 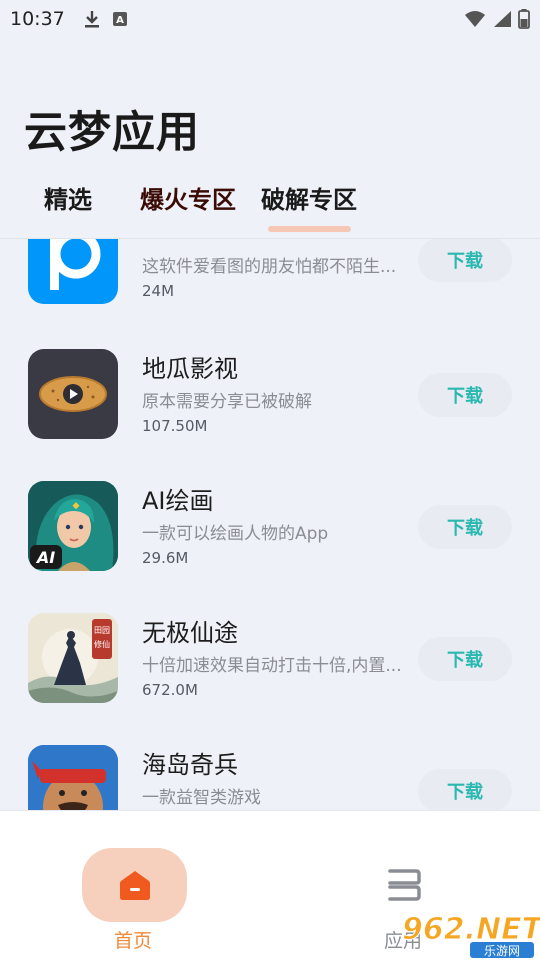 What do you see at coordinates (102, 630) in the screenshot?
I see `svg-text: 田园` at bounding box center [102, 630].